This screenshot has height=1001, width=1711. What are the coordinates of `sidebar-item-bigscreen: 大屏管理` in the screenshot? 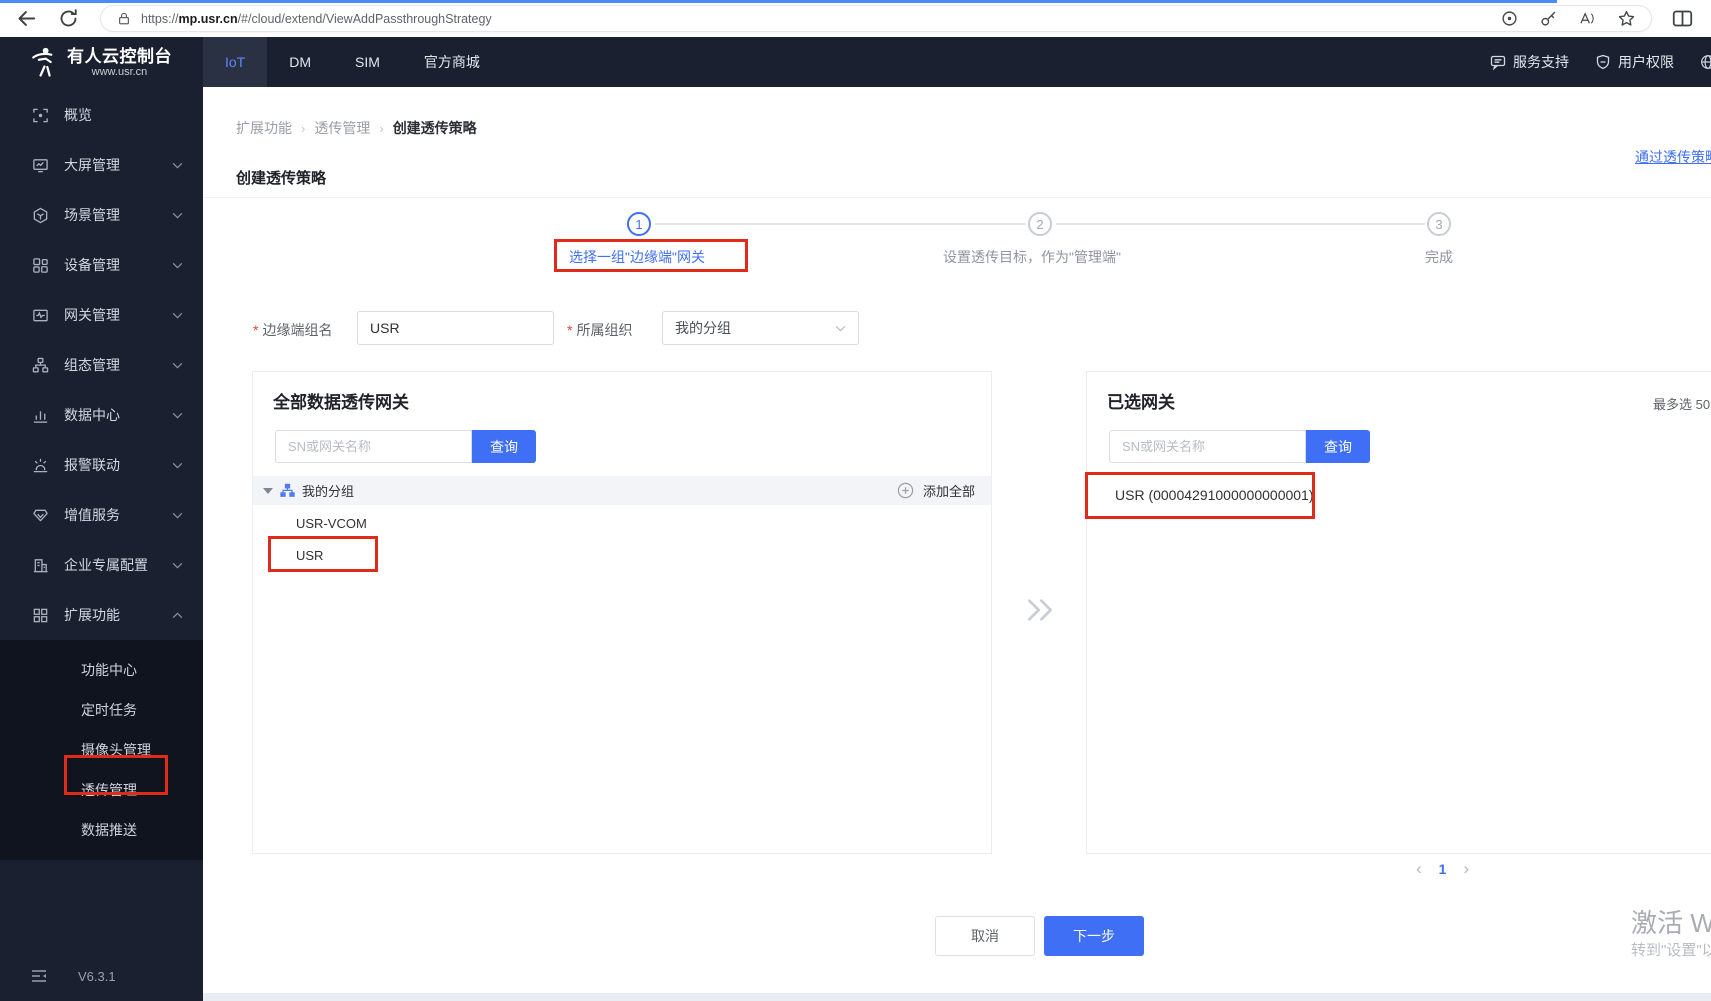 It's located at (101, 165).